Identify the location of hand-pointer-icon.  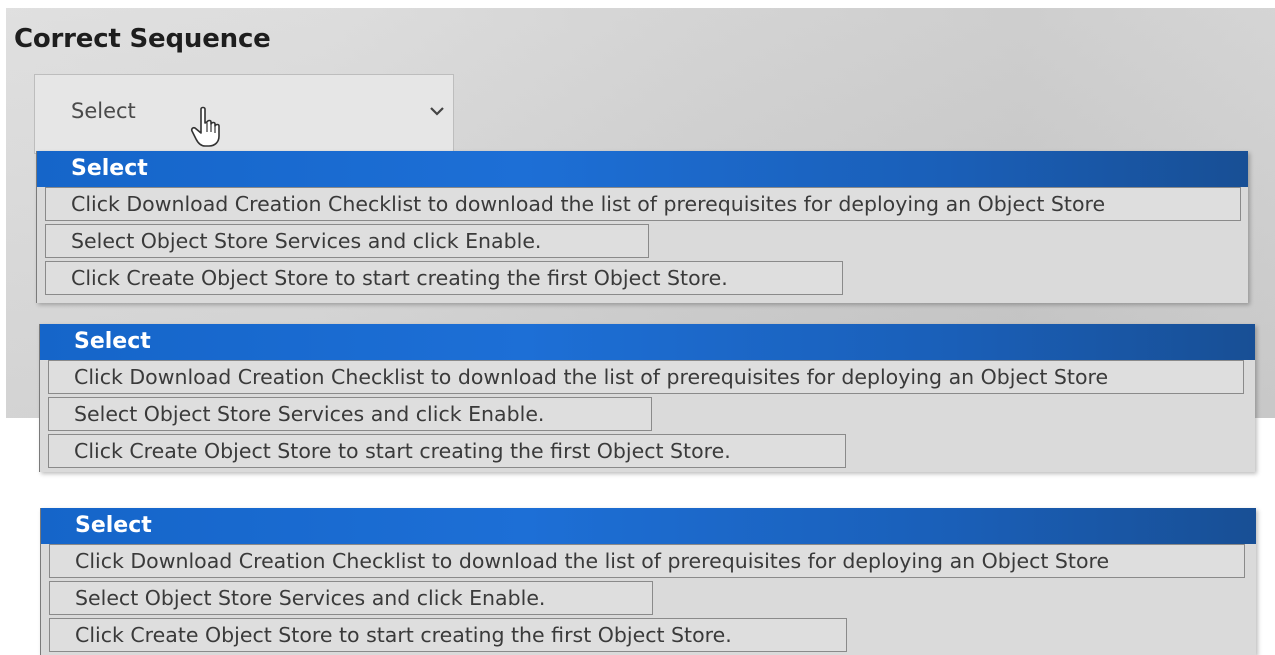
(205, 126).